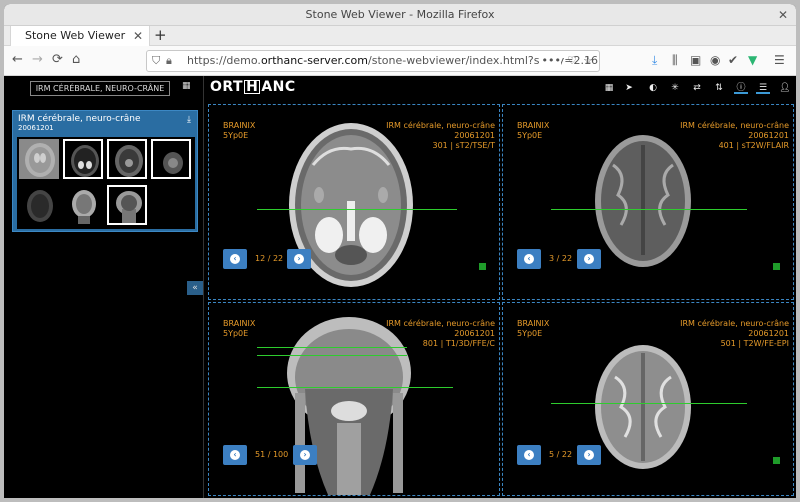 The width and height of the screenshot is (800, 502). I want to click on reload-icon: ⟳, so click(57, 60).